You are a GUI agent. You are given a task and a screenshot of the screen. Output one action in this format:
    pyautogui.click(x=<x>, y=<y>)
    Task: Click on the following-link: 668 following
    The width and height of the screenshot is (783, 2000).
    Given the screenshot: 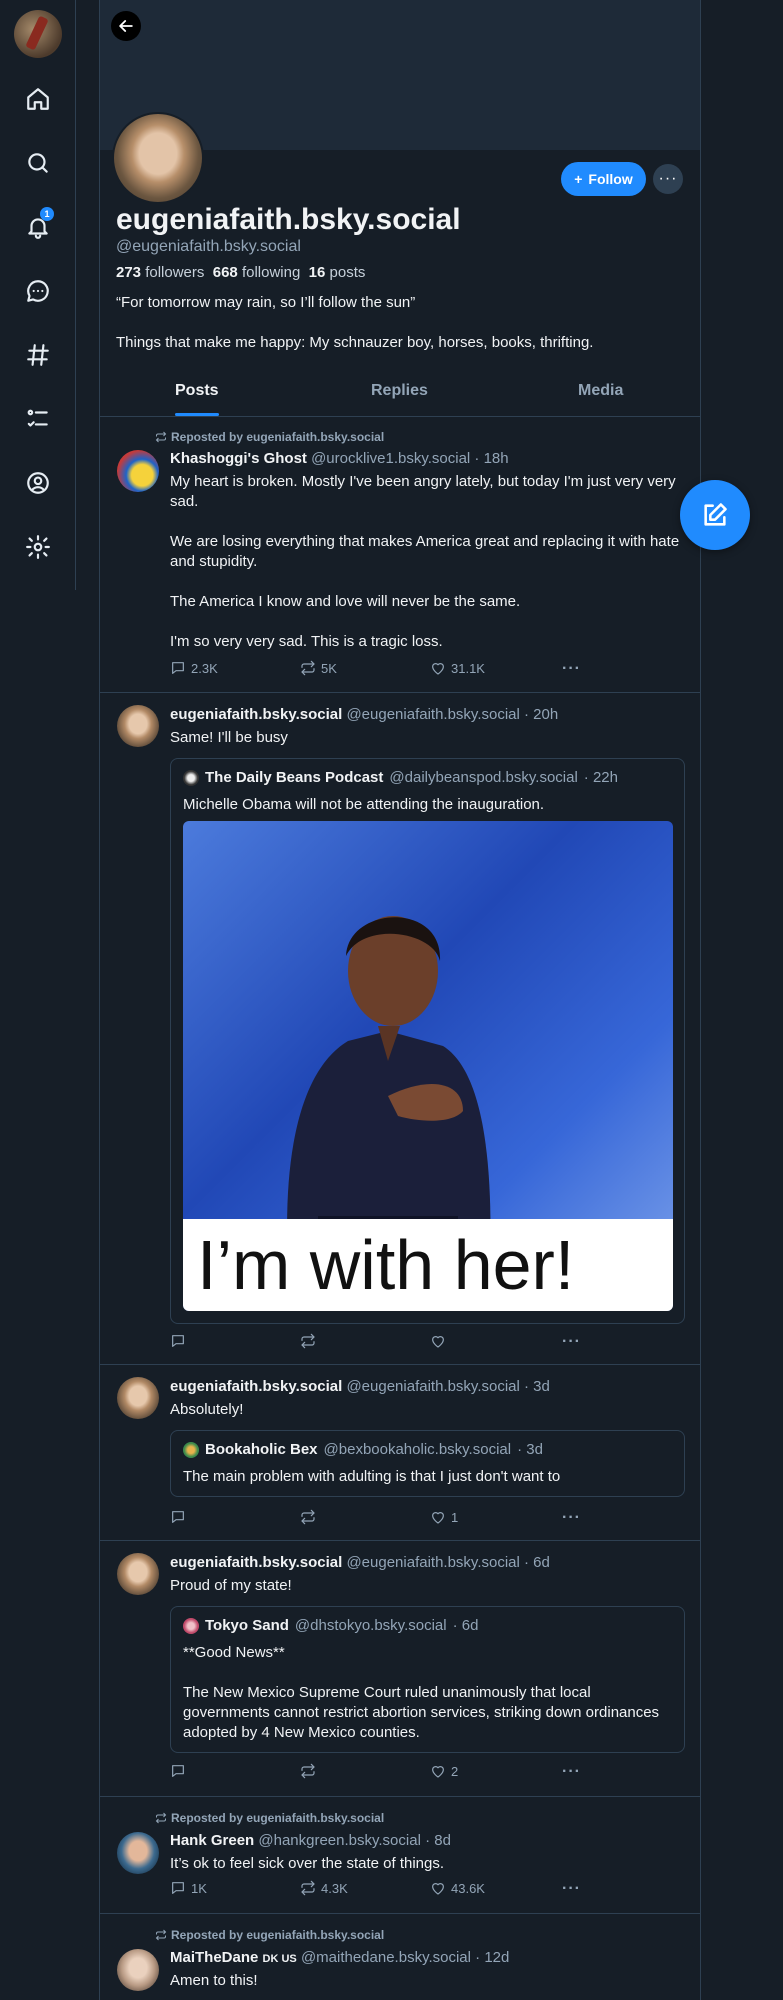 What is the action you would take?
    pyautogui.click(x=257, y=272)
    